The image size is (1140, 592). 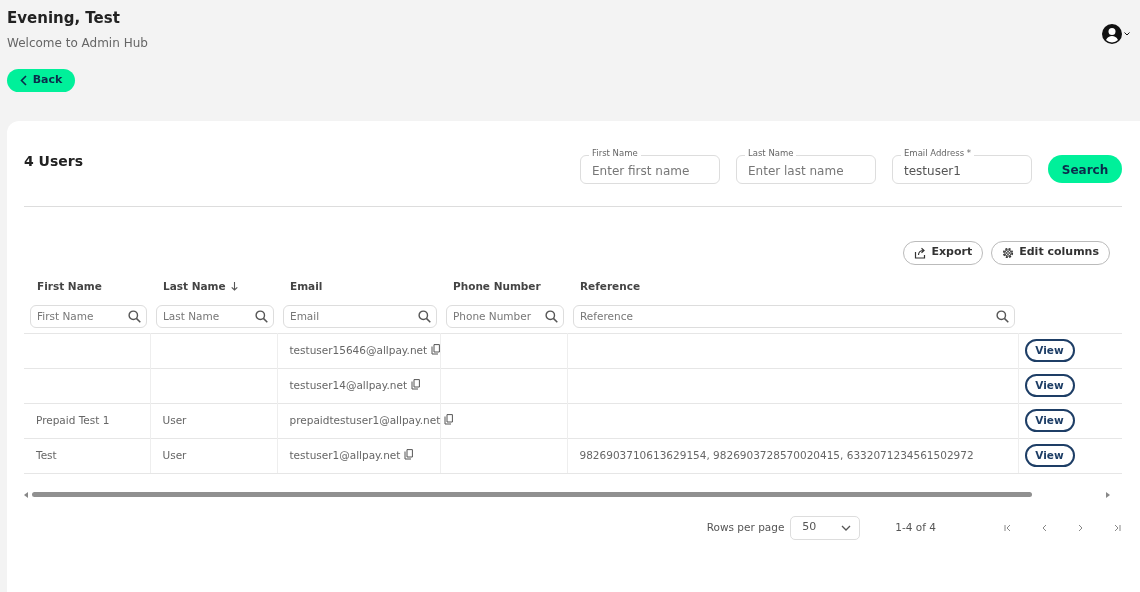 I want to click on export-icon, so click(x=920, y=252).